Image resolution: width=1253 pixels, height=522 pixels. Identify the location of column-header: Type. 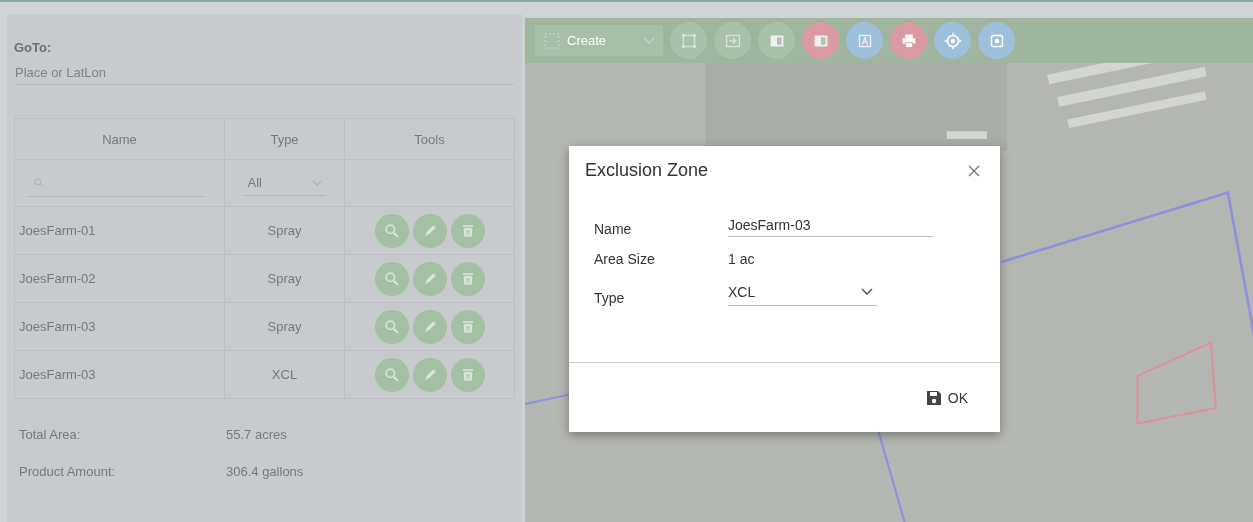
(284, 139).